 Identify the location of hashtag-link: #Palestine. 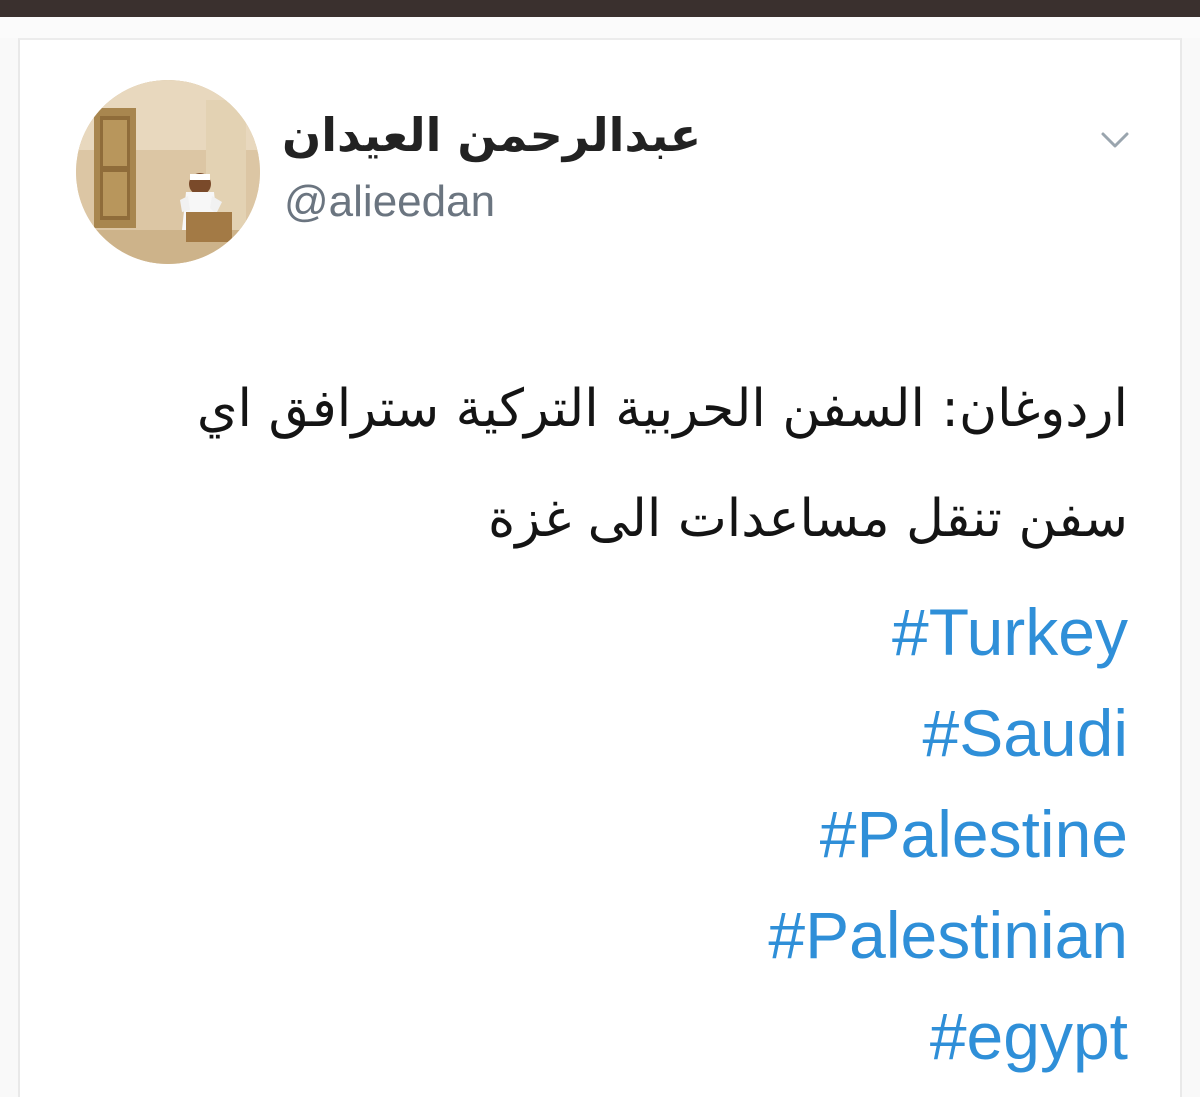
(778, 834).